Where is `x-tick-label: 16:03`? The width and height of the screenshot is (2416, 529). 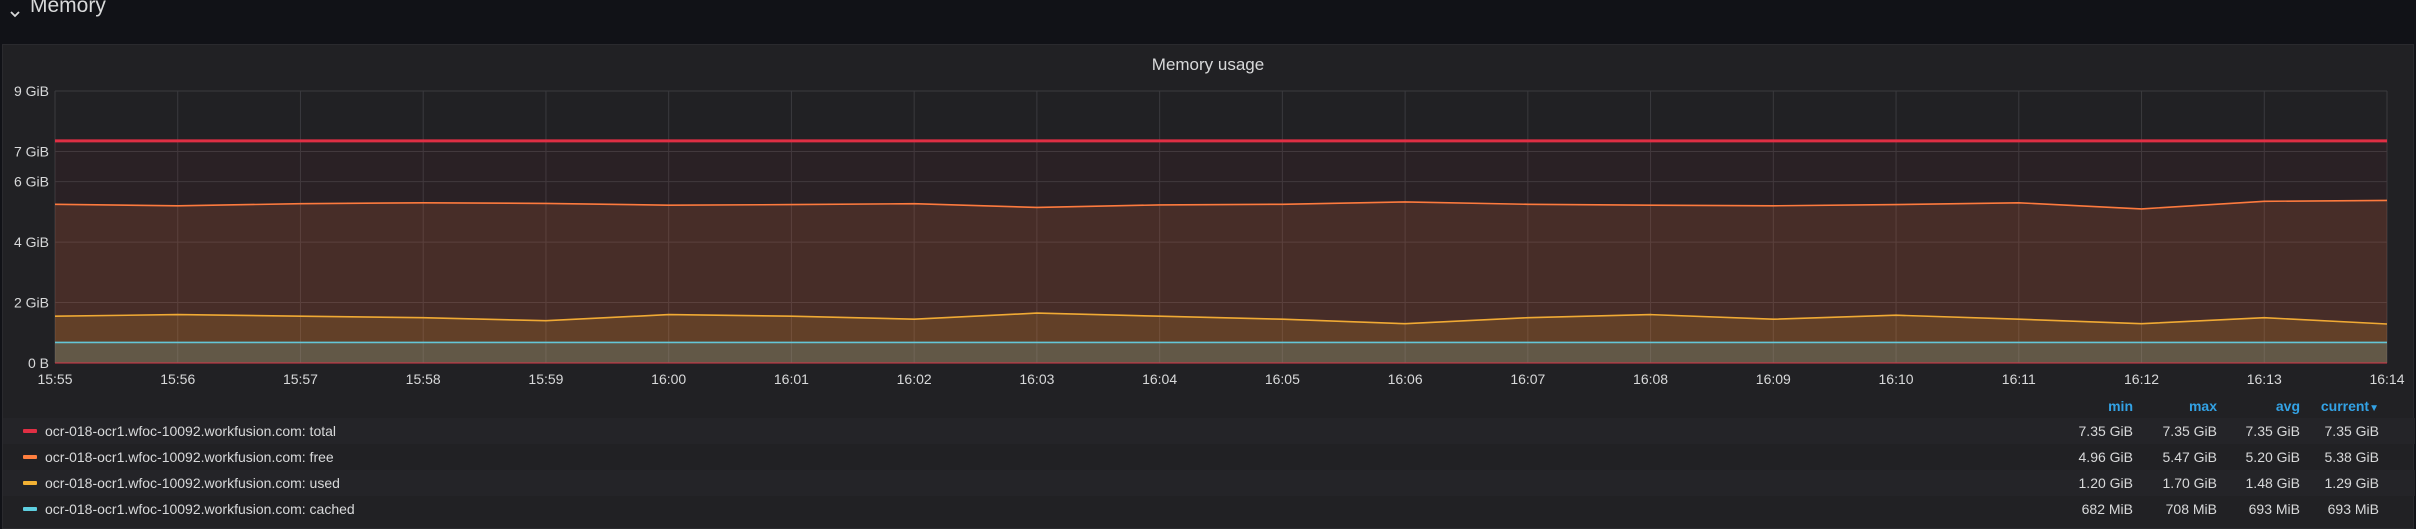
x-tick-label: 16:03 is located at coordinates (1036, 379).